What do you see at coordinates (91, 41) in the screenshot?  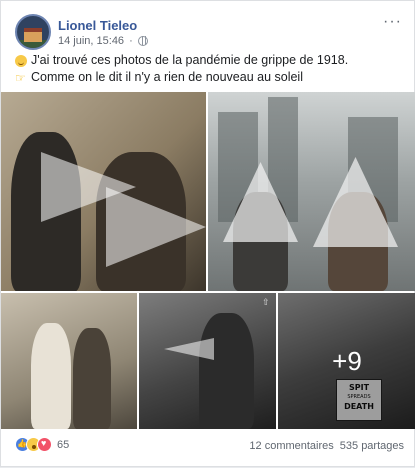 I see `post-timestamp: 14 juin, 15:46` at bounding box center [91, 41].